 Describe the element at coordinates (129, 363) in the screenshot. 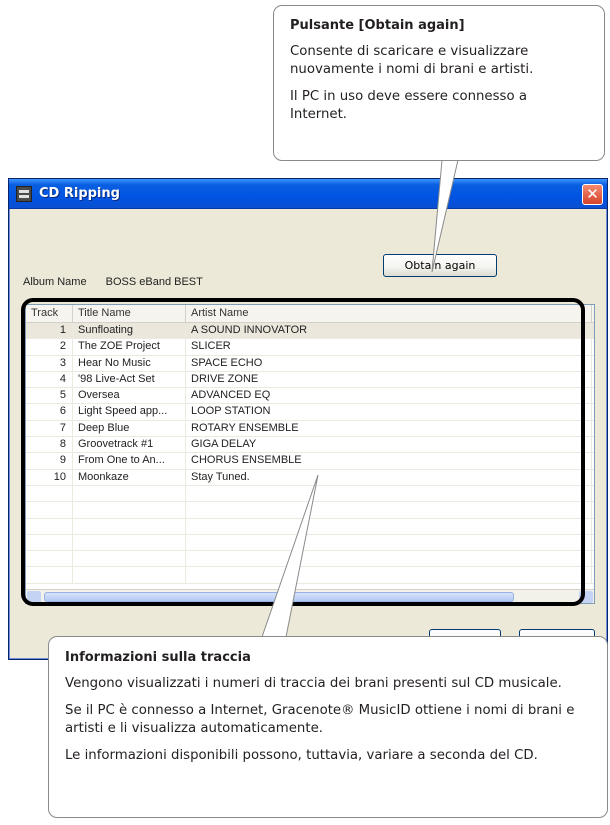

I see `table-cell-title: Hear No Music` at that location.